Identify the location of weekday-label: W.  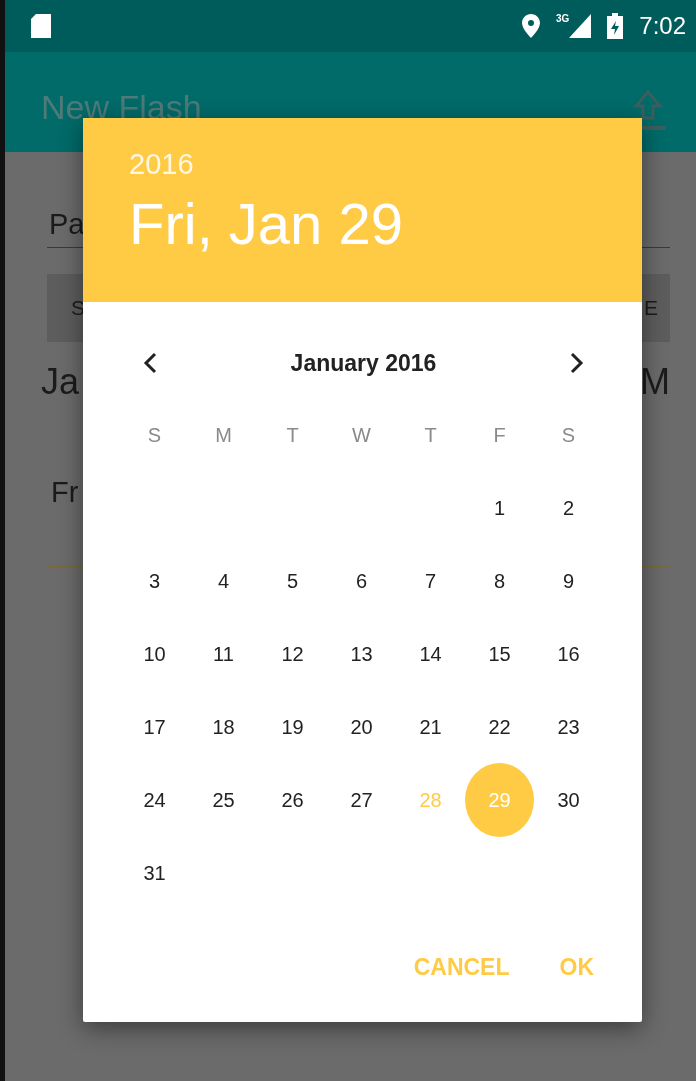
(361, 435).